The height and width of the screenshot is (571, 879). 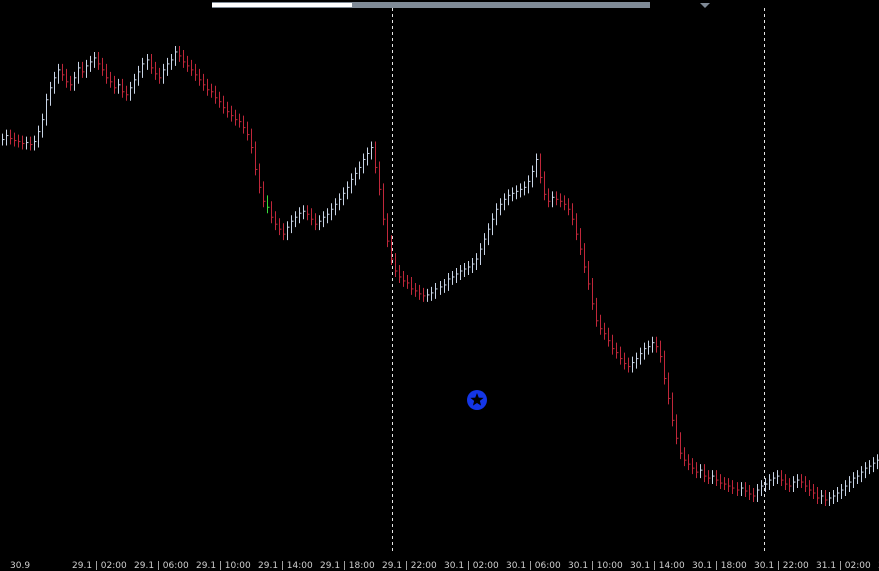 I want to click on time-axis-label: 29.1 | 22:00, so click(x=409, y=566).